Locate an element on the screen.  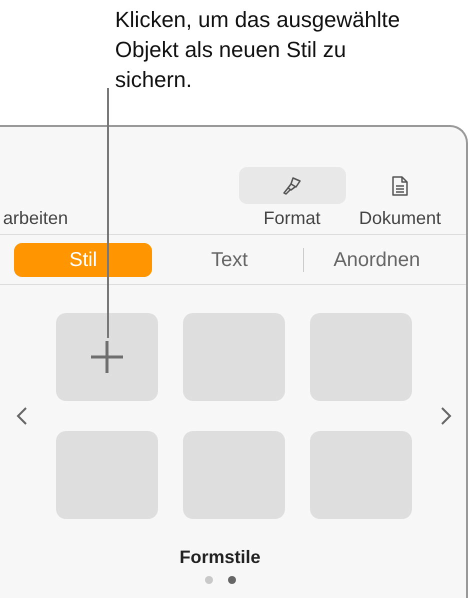
edit-label: arbeiten is located at coordinates (35, 221).